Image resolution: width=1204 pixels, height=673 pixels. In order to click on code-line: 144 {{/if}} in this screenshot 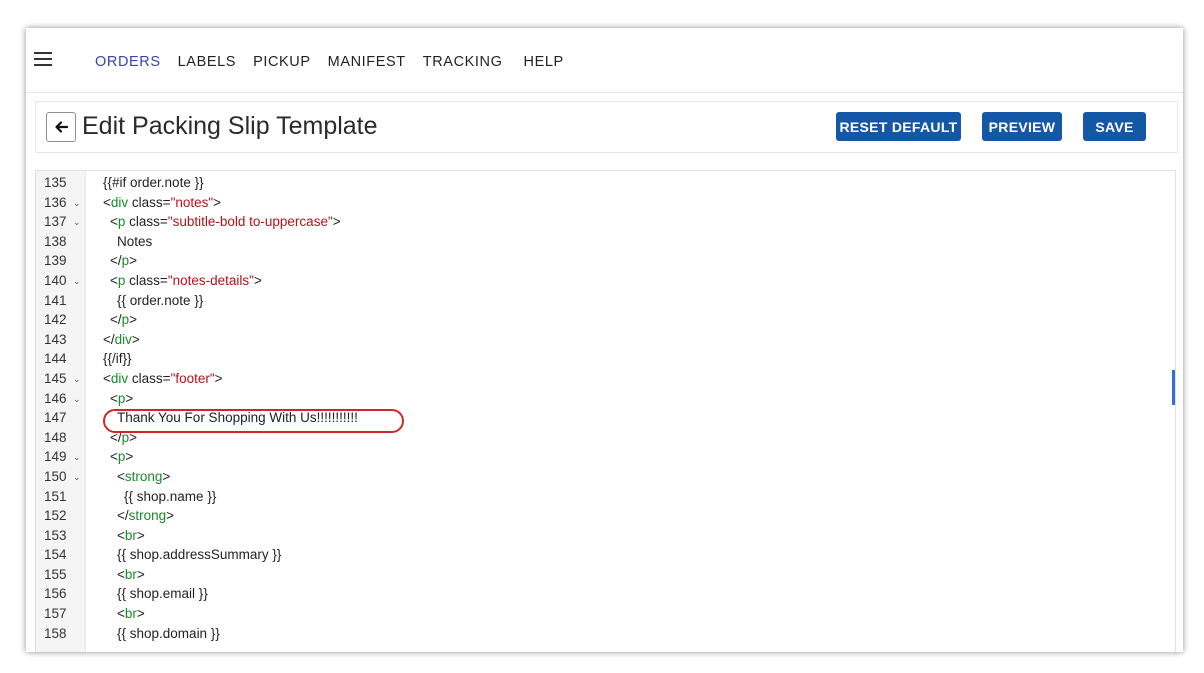, I will do `click(605, 359)`.